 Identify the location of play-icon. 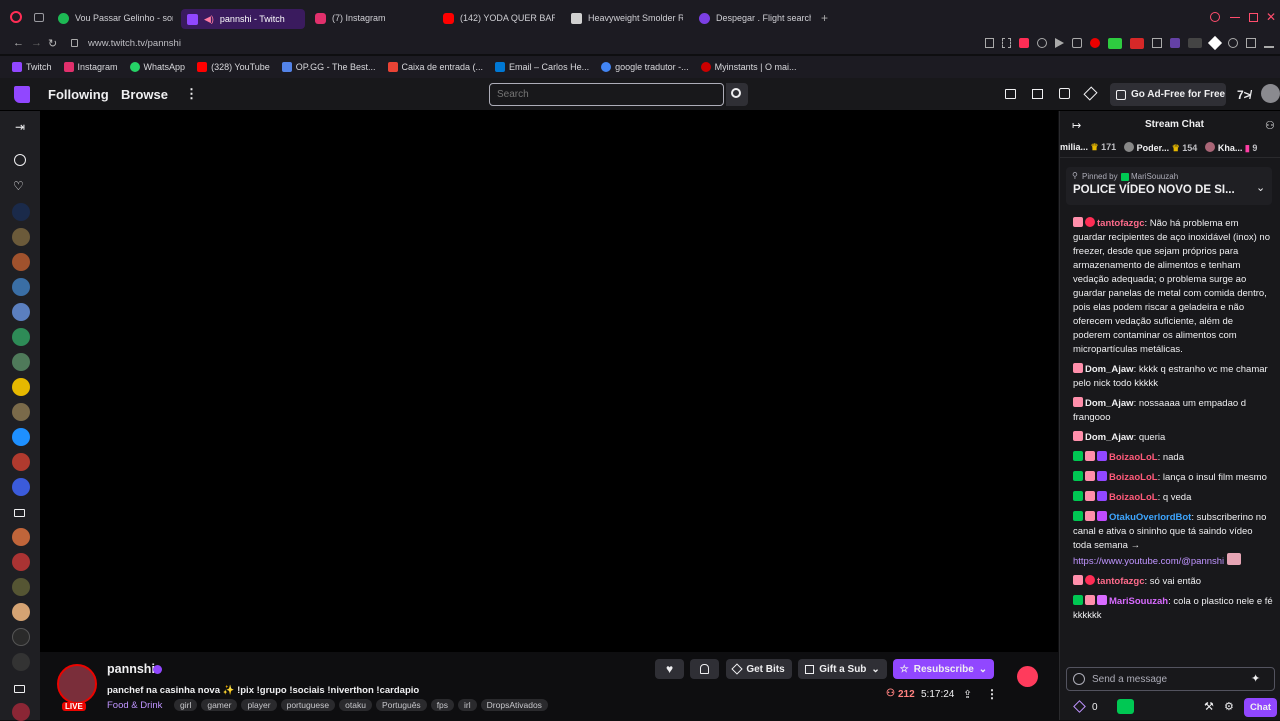
(1059, 43).